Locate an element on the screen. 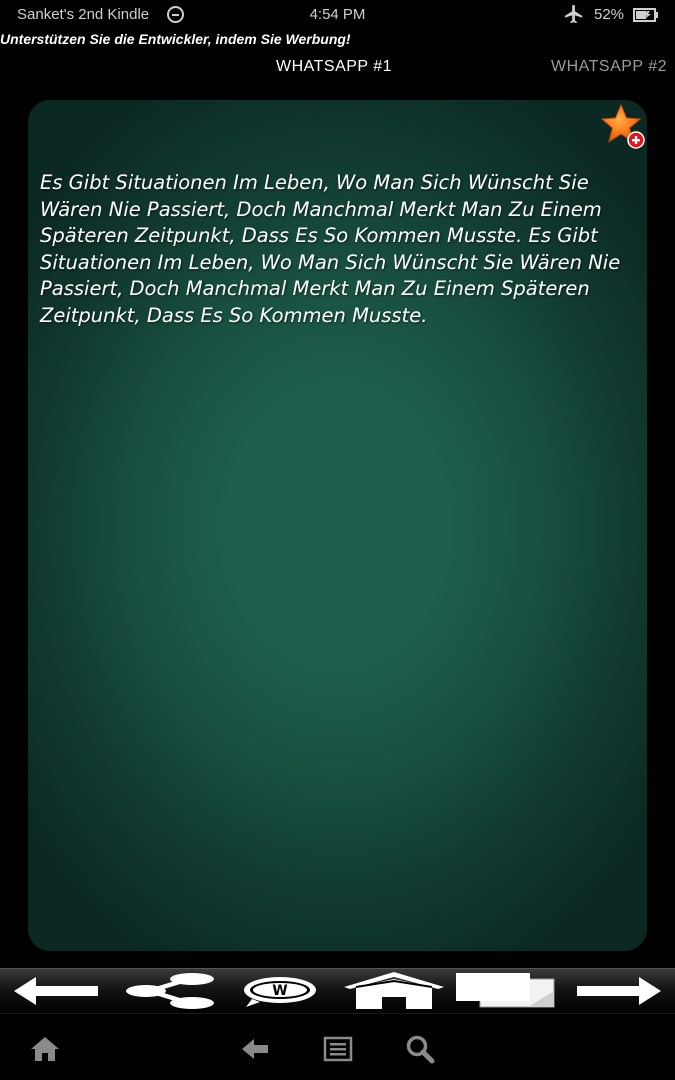  system-nav-bar is located at coordinates (337, 1046).